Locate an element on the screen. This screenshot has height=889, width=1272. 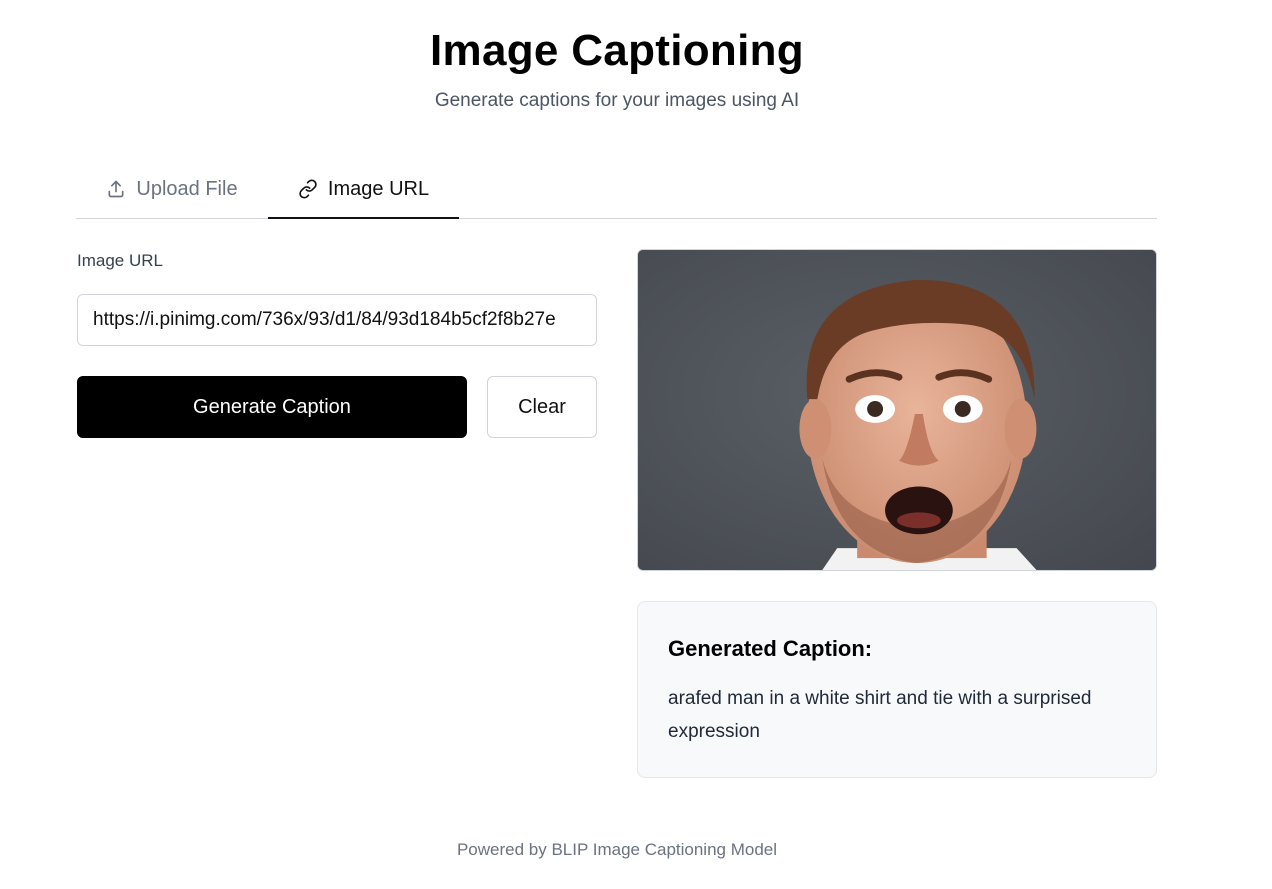
upload-icon is located at coordinates (116, 189).